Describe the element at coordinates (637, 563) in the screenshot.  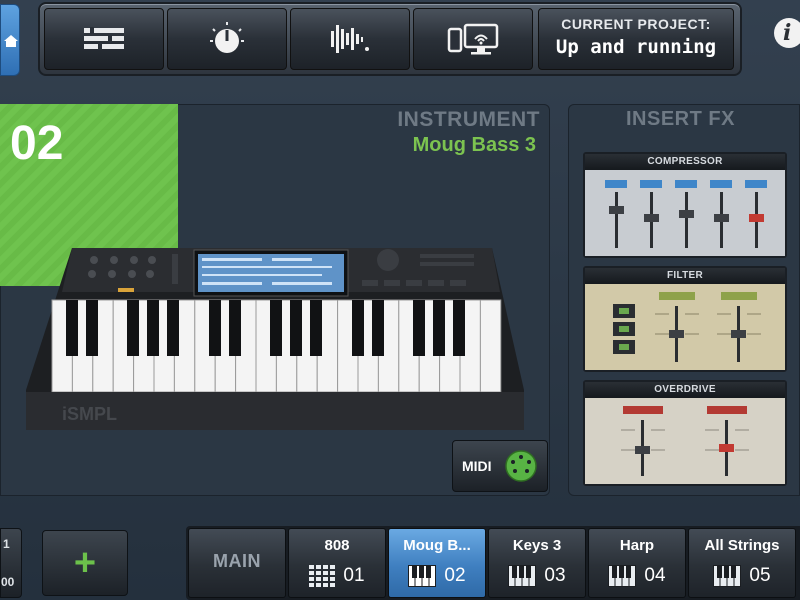
I see `tab-track-04: Harp 04` at that location.